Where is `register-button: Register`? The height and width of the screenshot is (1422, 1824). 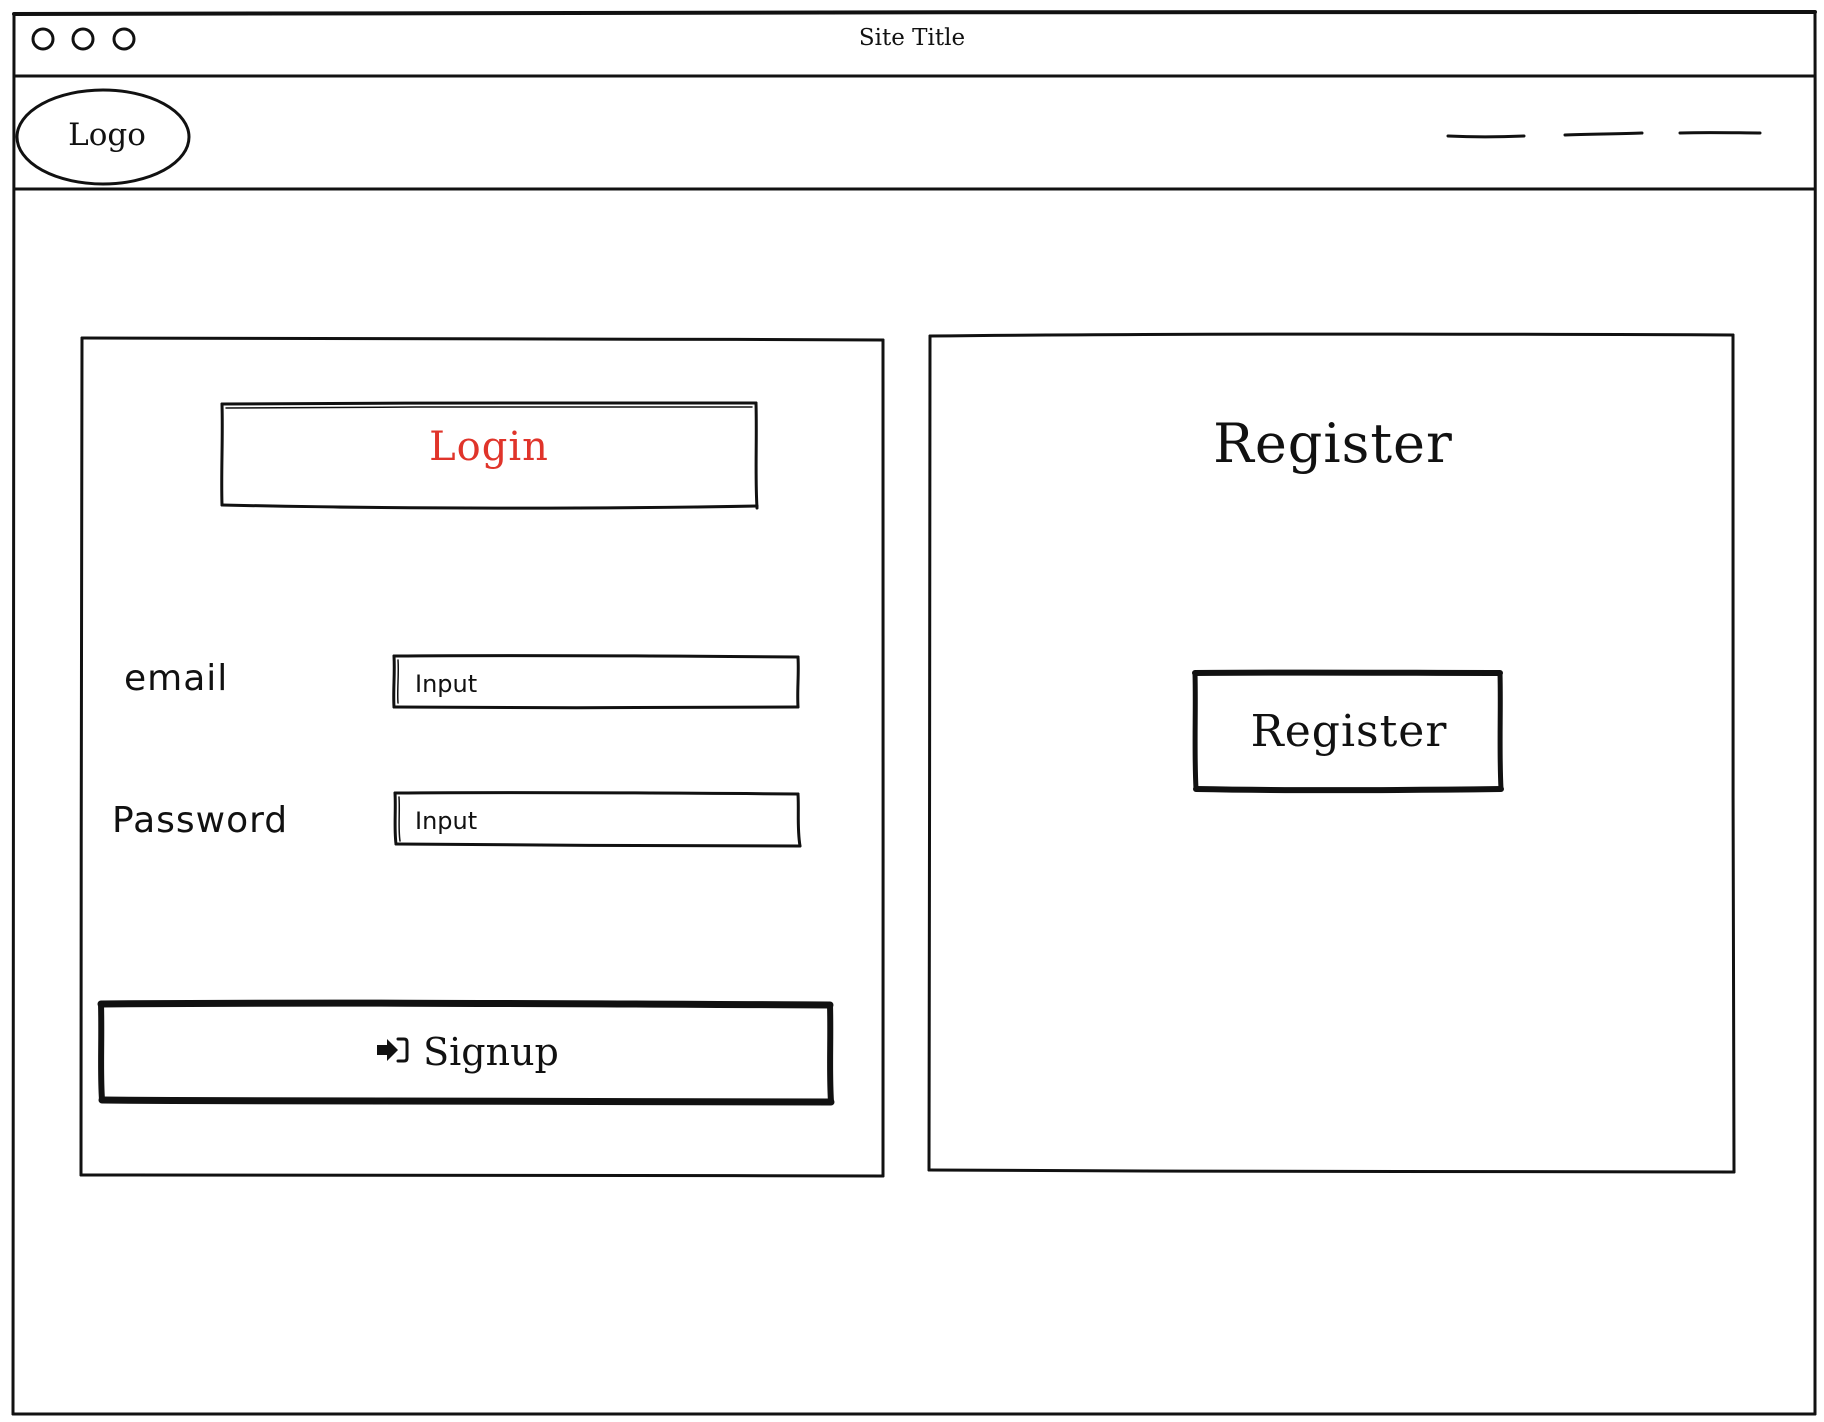
register-button: Register is located at coordinates (1349, 731).